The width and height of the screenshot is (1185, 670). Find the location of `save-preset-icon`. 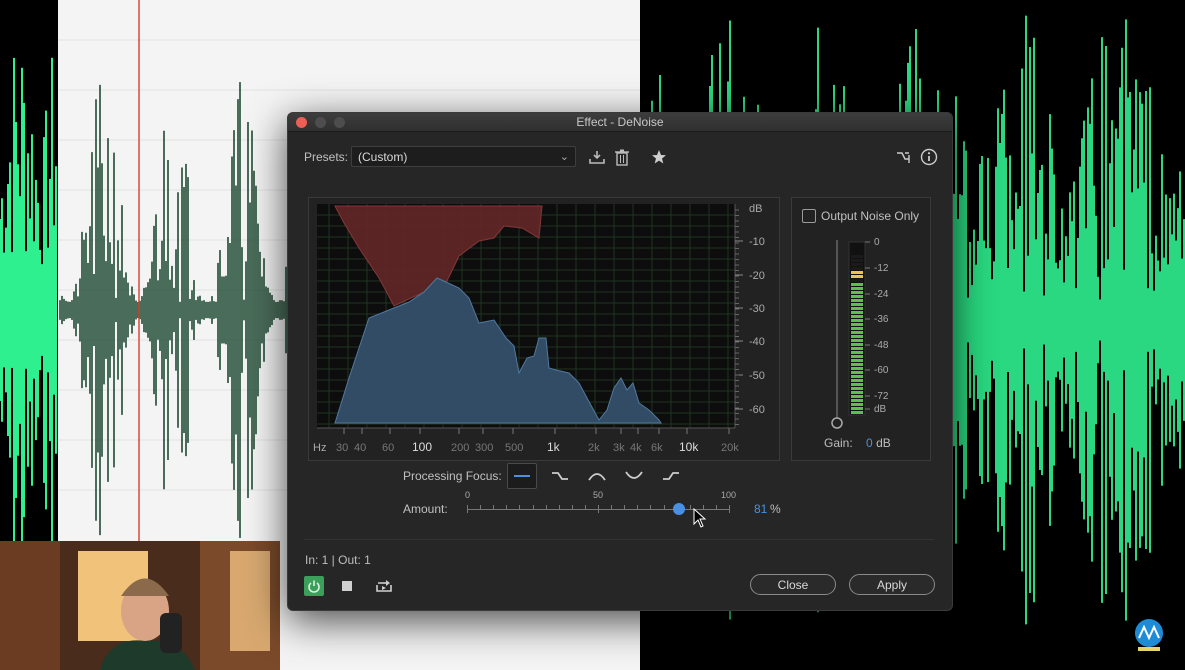

save-preset-icon is located at coordinates (597, 157).